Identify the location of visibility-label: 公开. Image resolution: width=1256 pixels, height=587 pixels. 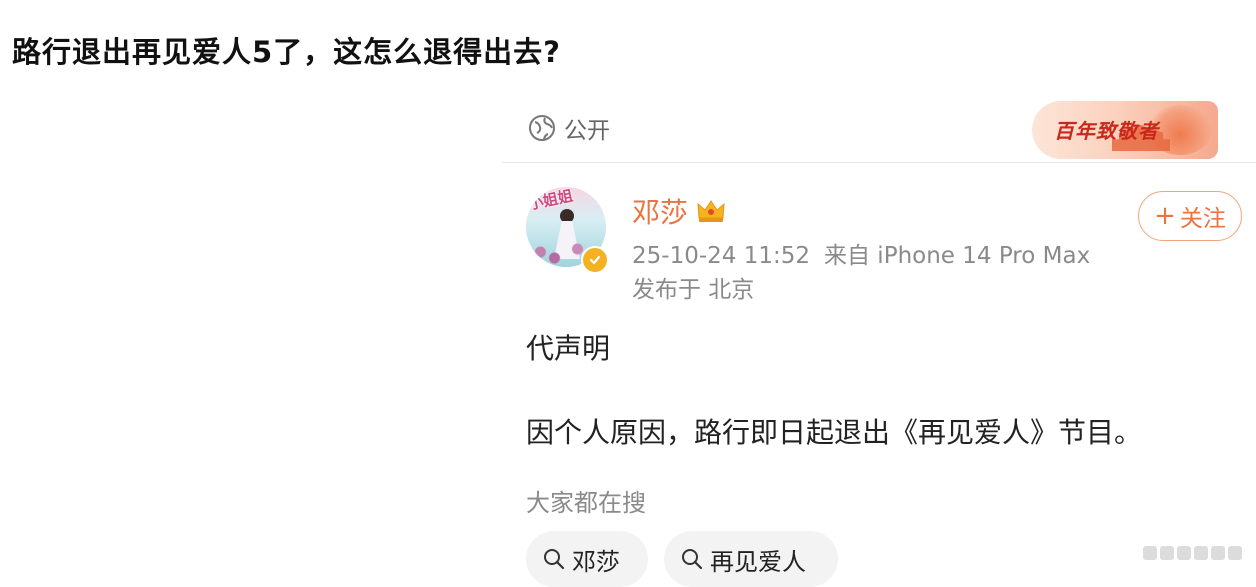
(587, 131).